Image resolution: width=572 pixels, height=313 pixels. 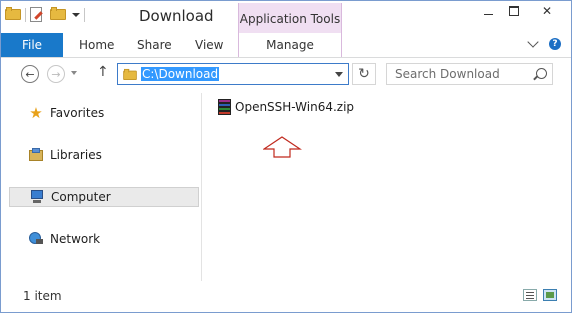 I want to click on network-icon, so click(x=36, y=239).